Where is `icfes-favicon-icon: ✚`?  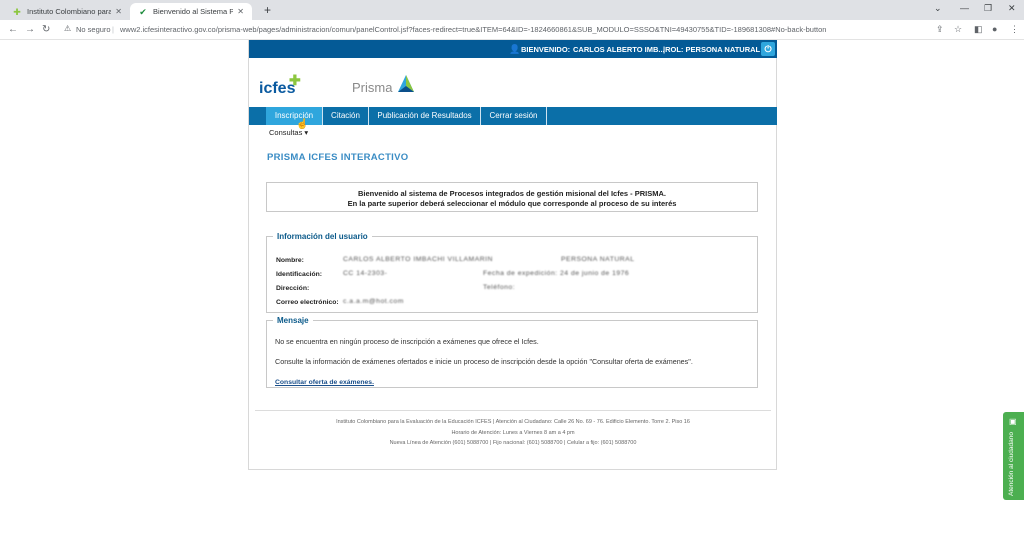 icfes-favicon-icon: ✚ is located at coordinates (17, 11).